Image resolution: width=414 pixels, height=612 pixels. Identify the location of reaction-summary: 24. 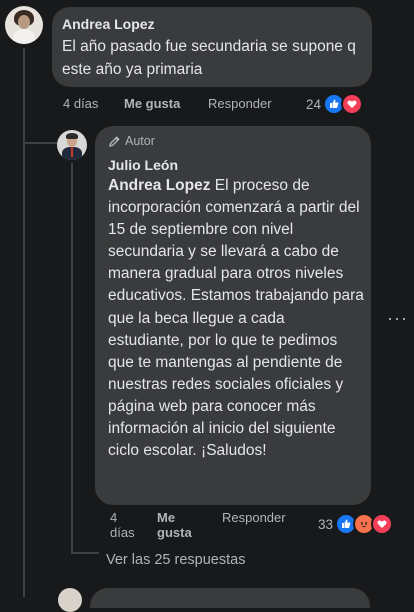
(335, 104).